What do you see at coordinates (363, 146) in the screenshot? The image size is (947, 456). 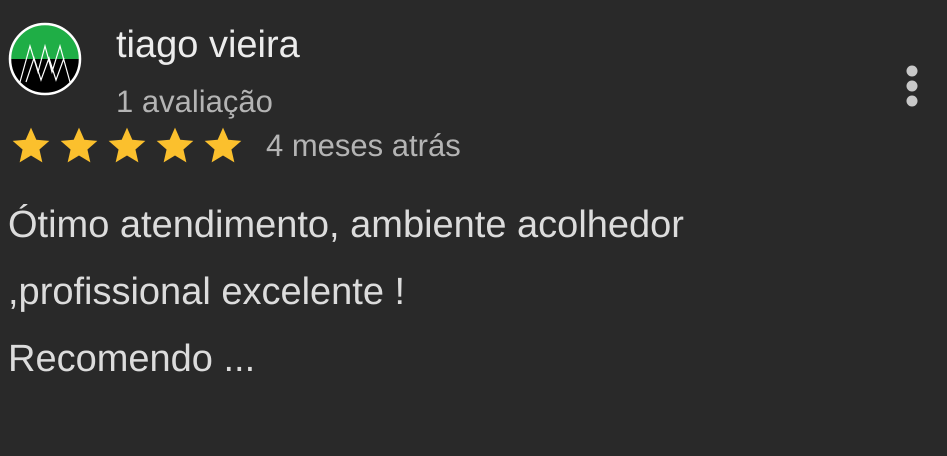 I see `review-time: 4 meses atrás` at bounding box center [363, 146].